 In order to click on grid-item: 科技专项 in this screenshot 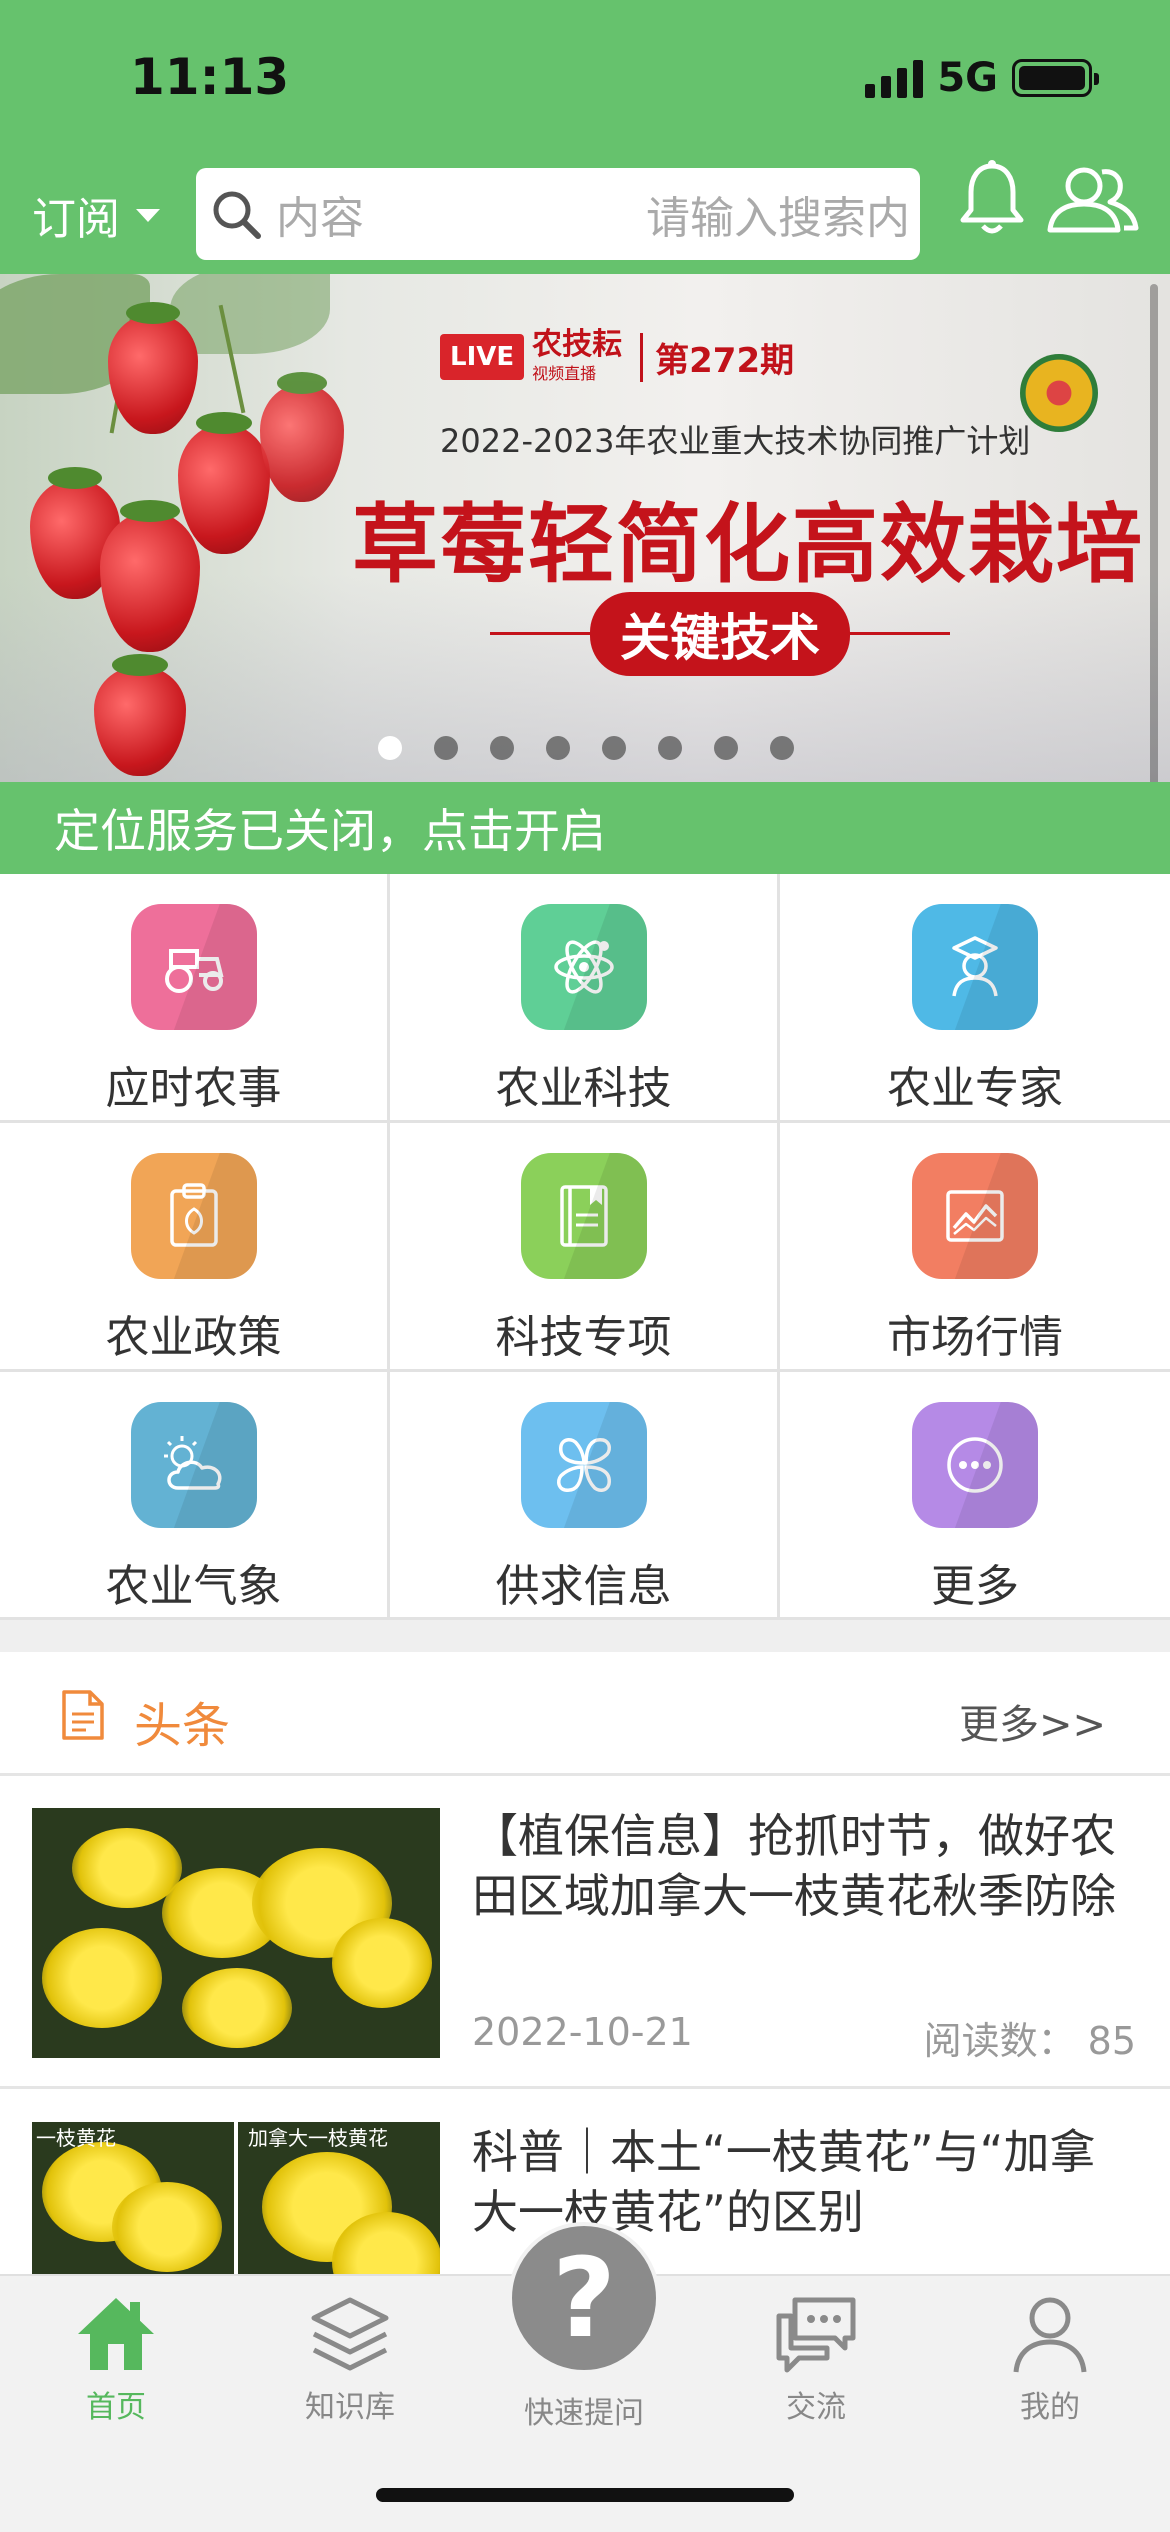, I will do `click(585, 1247)`.